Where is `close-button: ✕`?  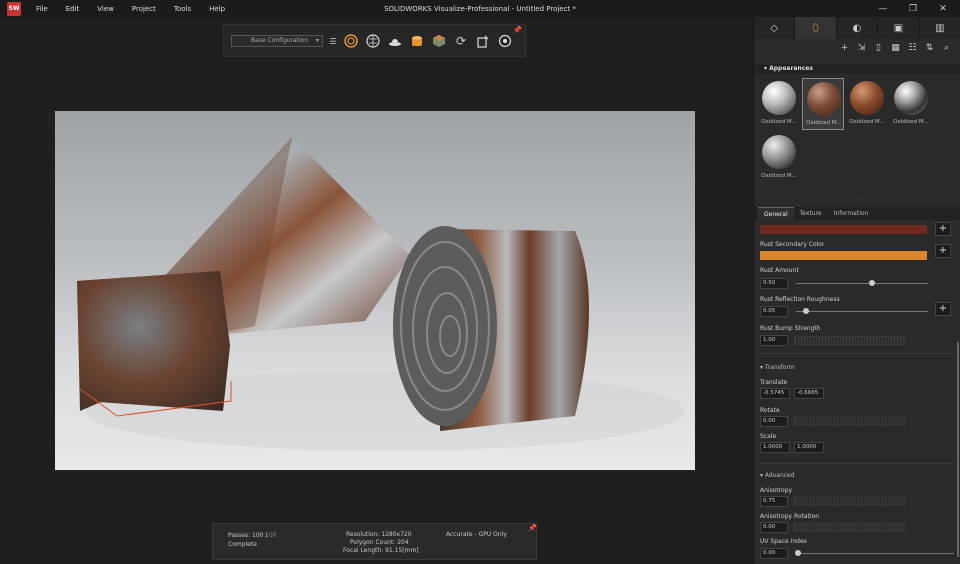
close-button: ✕ is located at coordinates (943, 8).